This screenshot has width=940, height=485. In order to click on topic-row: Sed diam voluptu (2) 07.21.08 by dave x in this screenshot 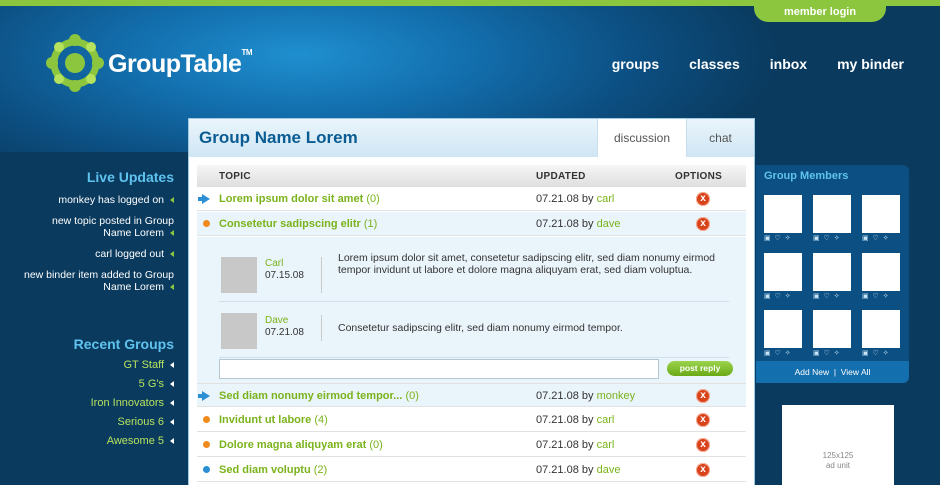, I will do `click(471, 470)`.